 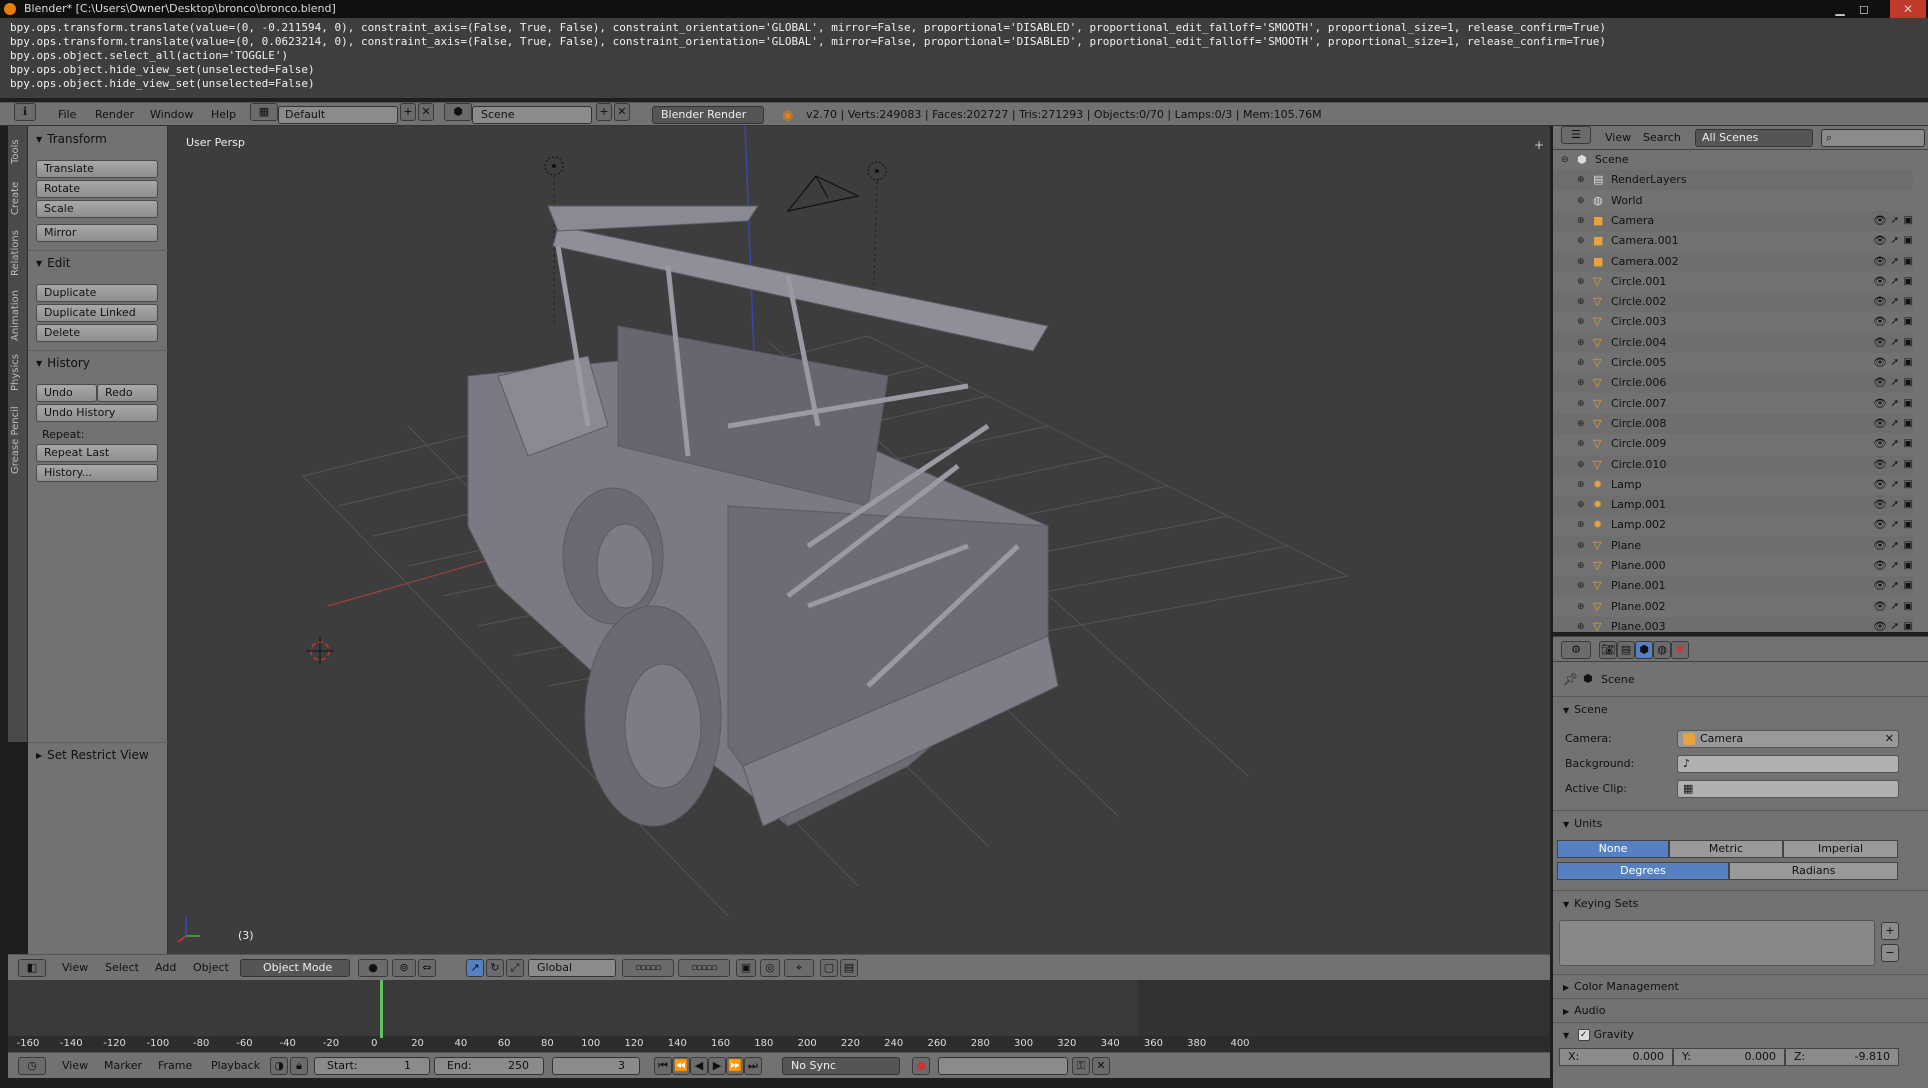 I want to click on render-layers-tab-icon: ▤, so click(x=1626, y=650).